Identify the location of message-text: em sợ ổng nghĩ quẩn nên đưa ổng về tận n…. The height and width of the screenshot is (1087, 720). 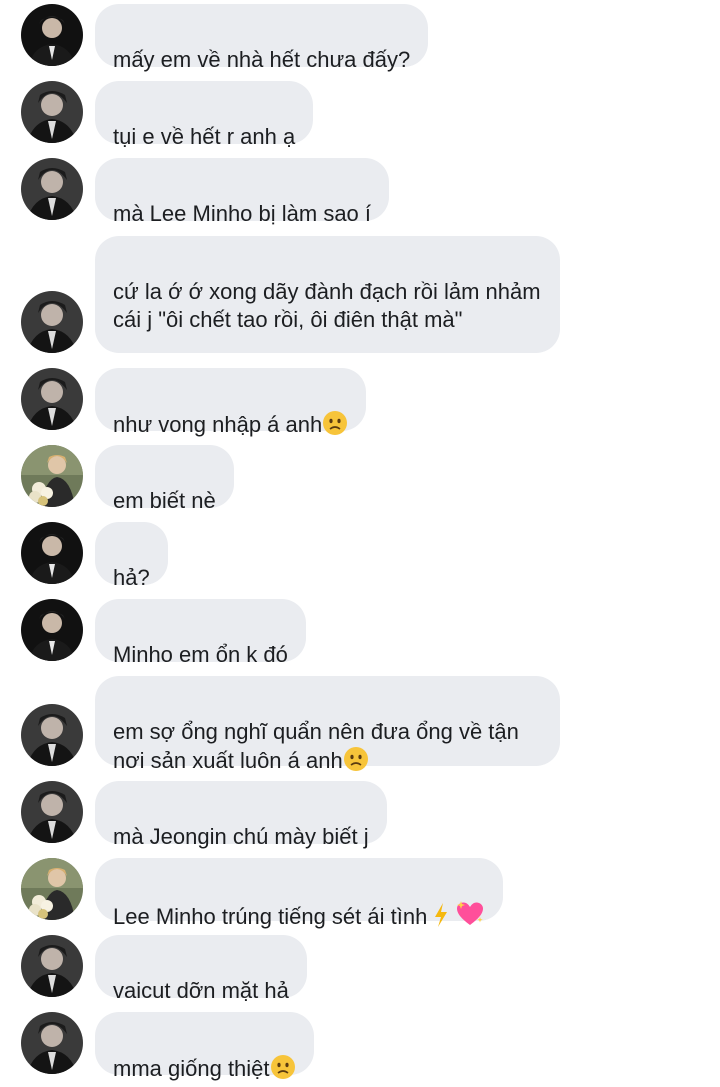
(316, 746).